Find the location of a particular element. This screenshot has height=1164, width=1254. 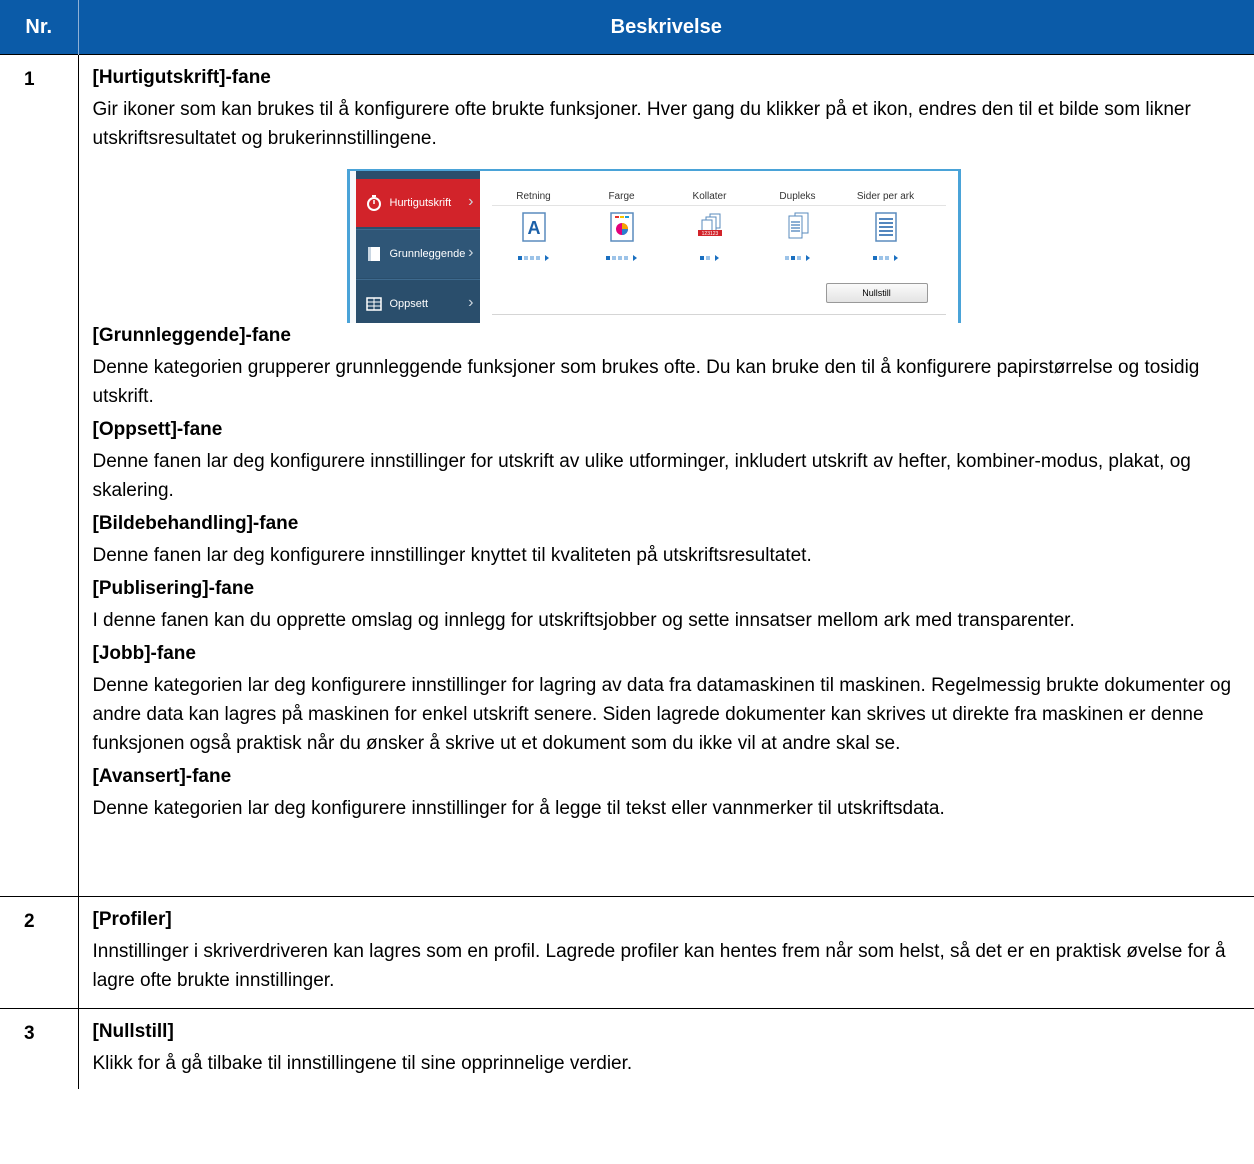

option-label: Sider per ark is located at coordinates (885, 196).